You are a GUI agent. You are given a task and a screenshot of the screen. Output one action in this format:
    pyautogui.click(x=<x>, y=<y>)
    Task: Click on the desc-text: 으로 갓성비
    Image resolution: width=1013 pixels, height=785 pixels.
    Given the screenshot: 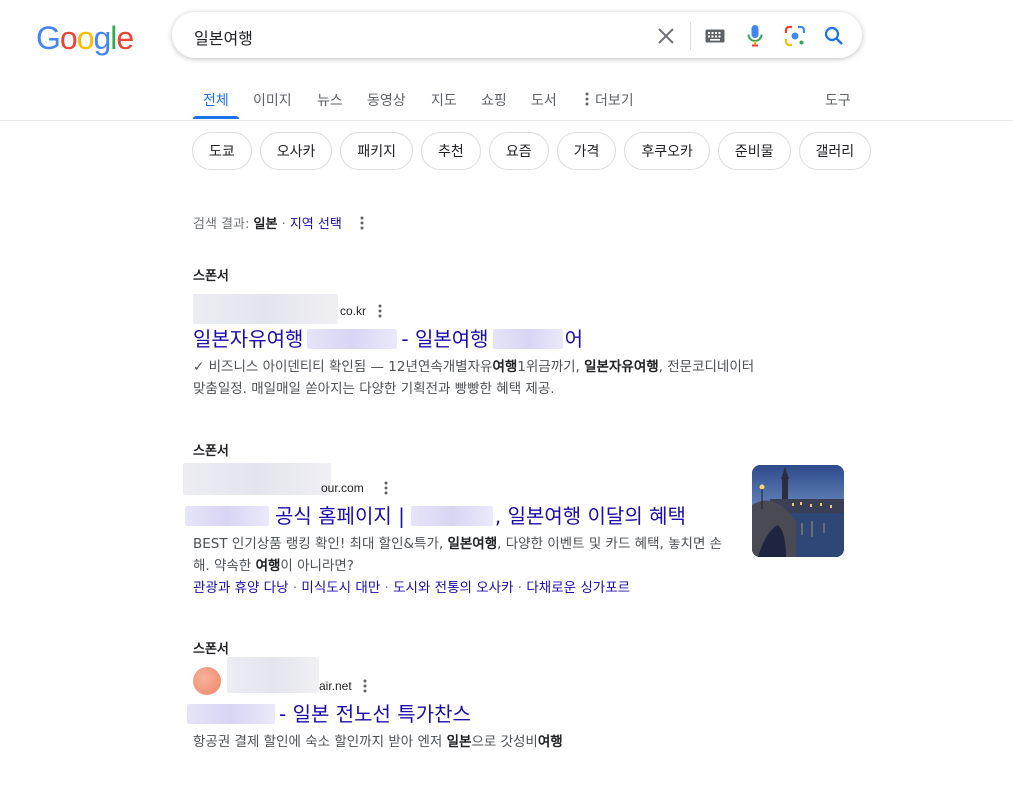 What is the action you would take?
    pyautogui.click(x=504, y=742)
    